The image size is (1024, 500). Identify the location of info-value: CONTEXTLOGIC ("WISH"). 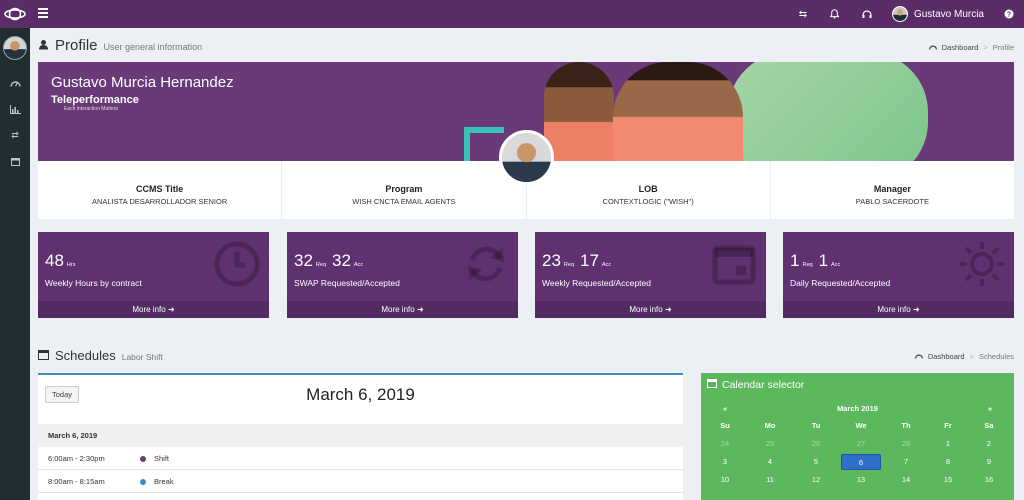
(648, 201).